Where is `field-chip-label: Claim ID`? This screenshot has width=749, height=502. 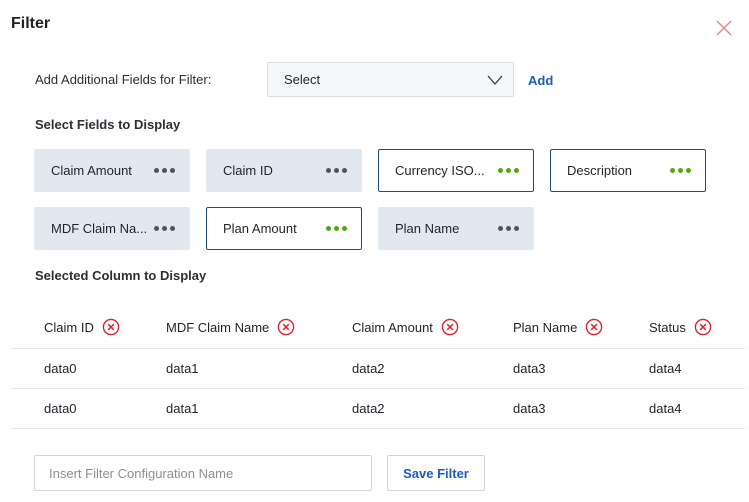 field-chip-label: Claim ID is located at coordinates (248, 170).